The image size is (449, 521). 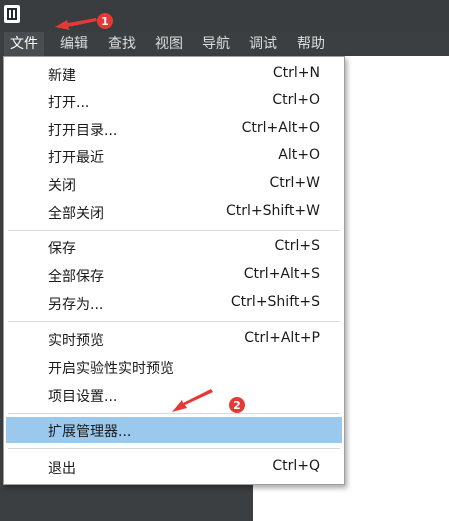 I want to click on menu-item-shortcut: Ctrl+Alt+O, so click(x=280, y=128).